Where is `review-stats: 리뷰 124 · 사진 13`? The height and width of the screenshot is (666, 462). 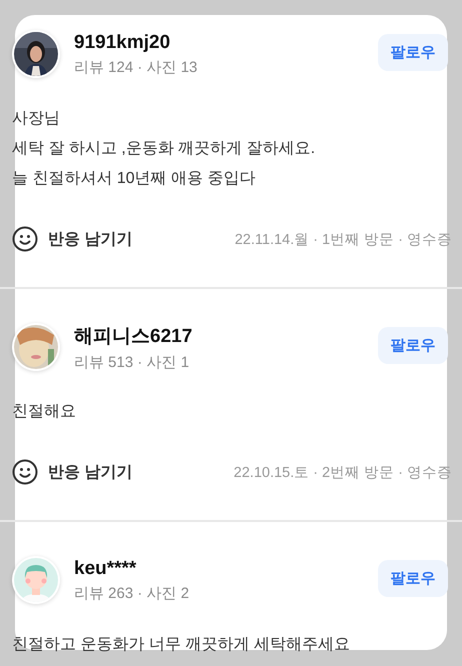
review-stats: 리뷰 124 · 사진 13 is located at coordinates (136, 67).